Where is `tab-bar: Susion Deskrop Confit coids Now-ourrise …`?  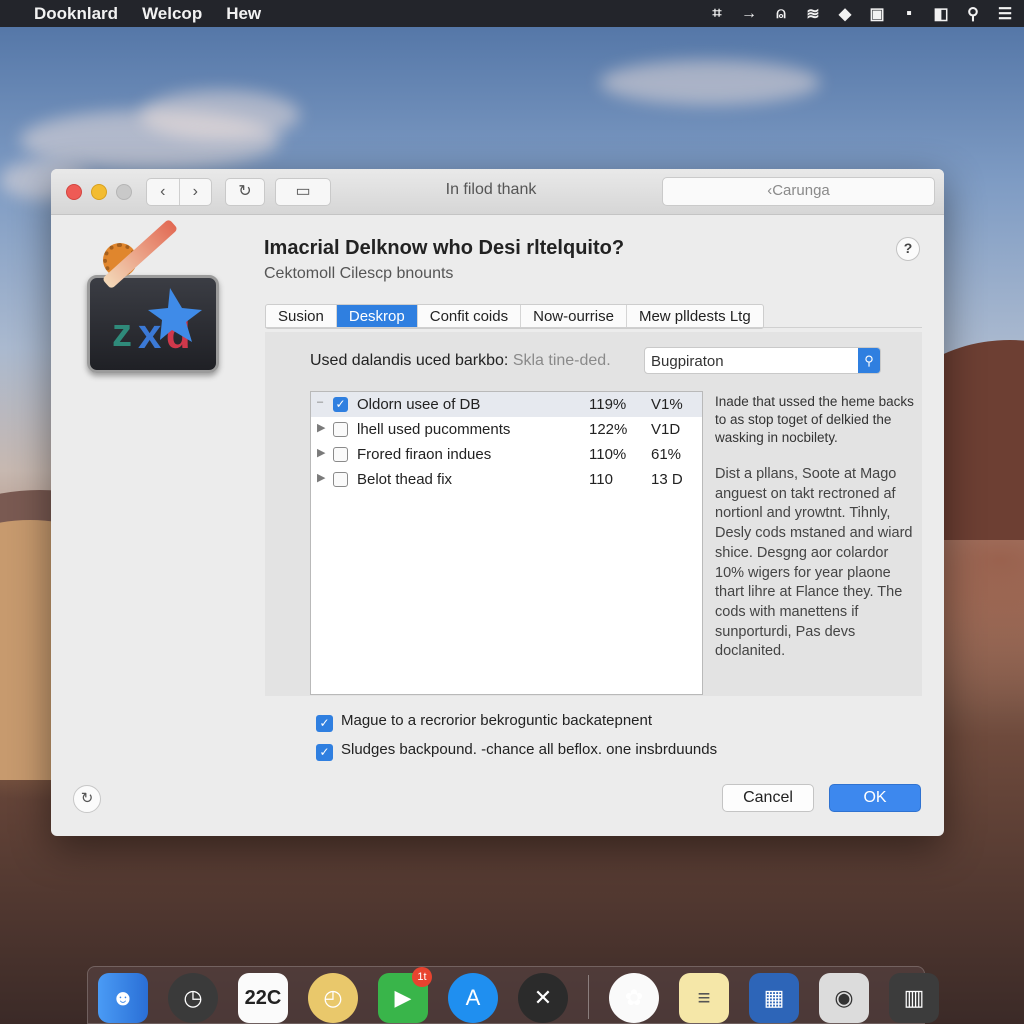
tab-bar: Susion Deskrop Confit coids Now-ourrise … is located at coordinates (514, 316).